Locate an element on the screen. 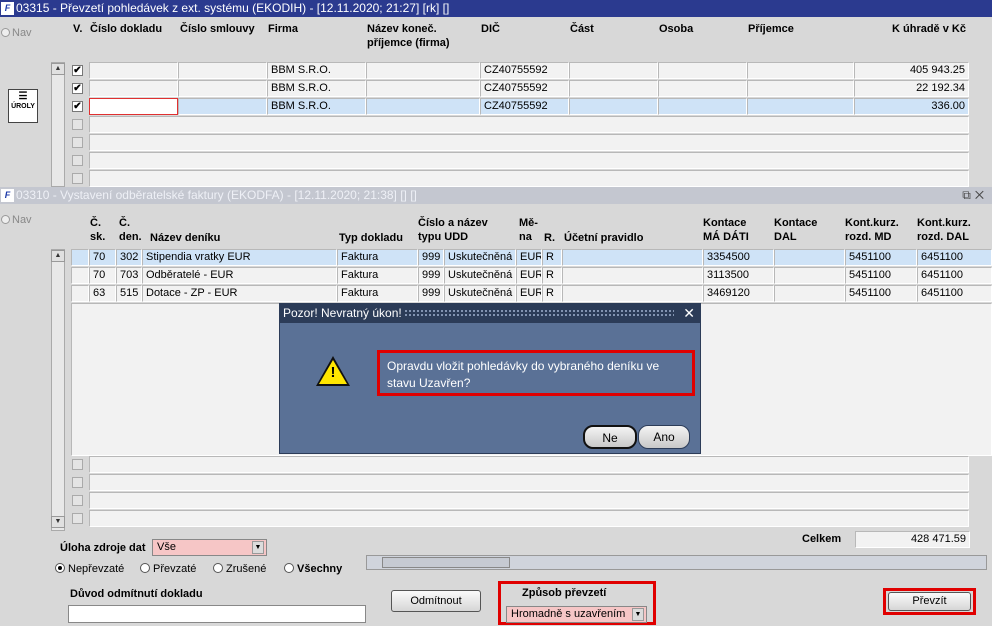  cell-md: 3113500 is located at coordinates (738, 275).